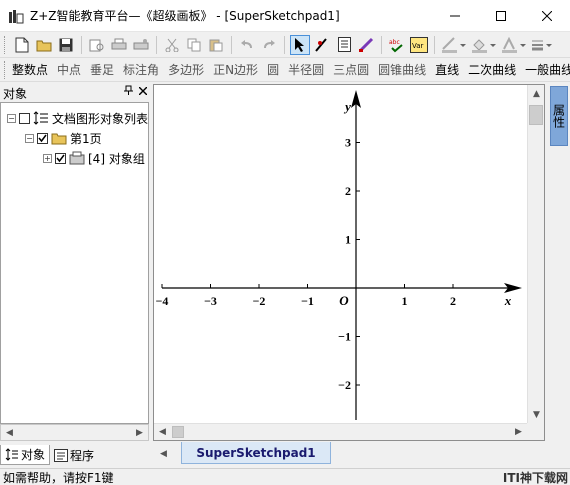 This screenshot has width=570, height=485. Describe the element at coordinates (285, 476) in the screenshot. I see `status-bar: 如需帮助，请按F1键 ITI神下载网` at that location.